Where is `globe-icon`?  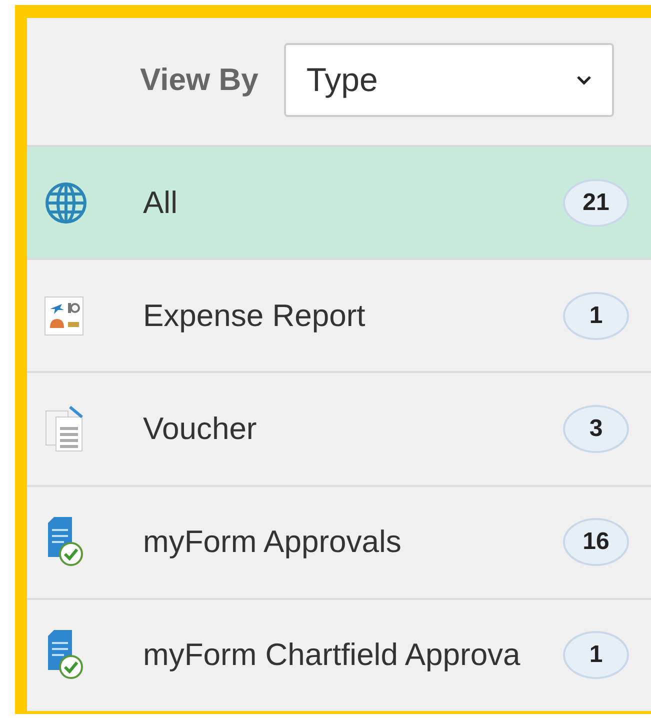 globe-icon is located at coordinates (66, 202).